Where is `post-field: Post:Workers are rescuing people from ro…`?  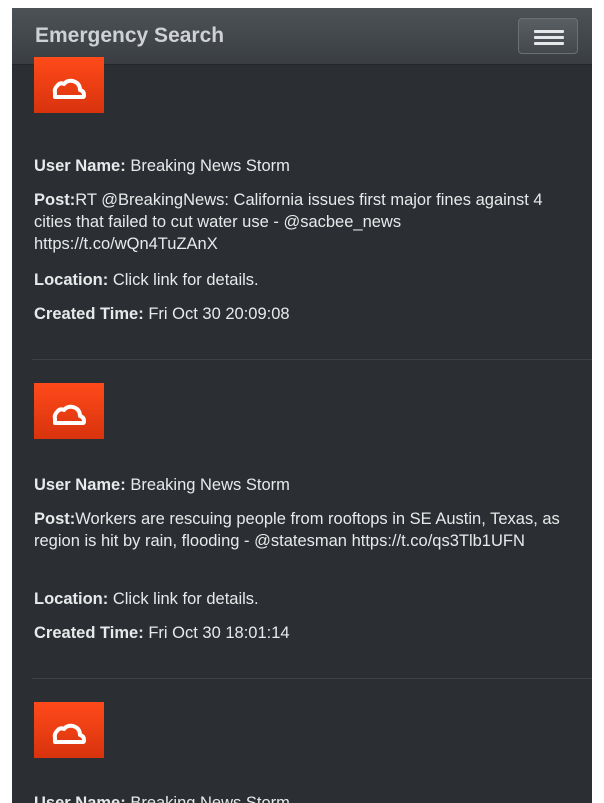 post-field: Post:Workers are rescuing people from ro… is located at coordinates (297, 530).